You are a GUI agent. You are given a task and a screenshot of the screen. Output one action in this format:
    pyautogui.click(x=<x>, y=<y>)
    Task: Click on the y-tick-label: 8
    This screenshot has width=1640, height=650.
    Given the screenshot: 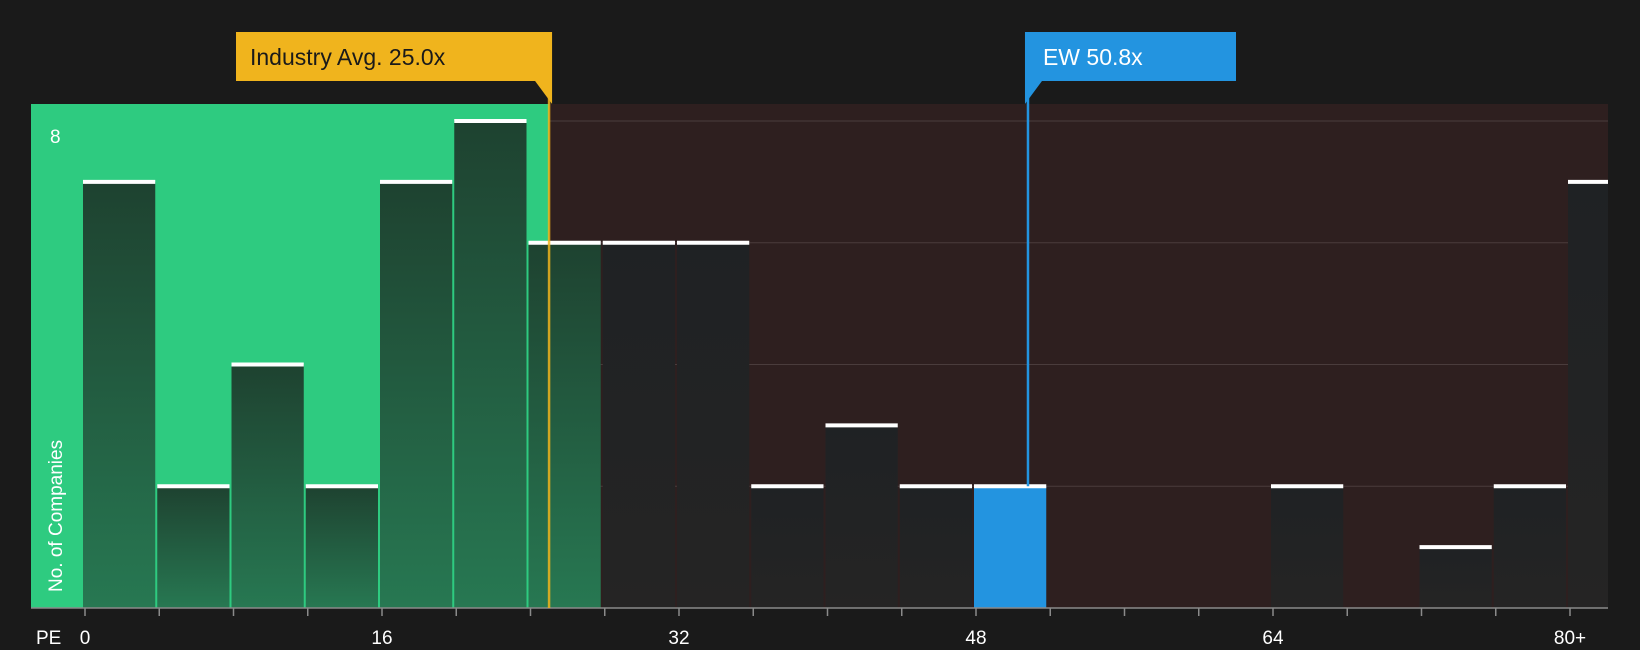 What is the action you would take?
    pyautogui.click(x=55, y=137)
    